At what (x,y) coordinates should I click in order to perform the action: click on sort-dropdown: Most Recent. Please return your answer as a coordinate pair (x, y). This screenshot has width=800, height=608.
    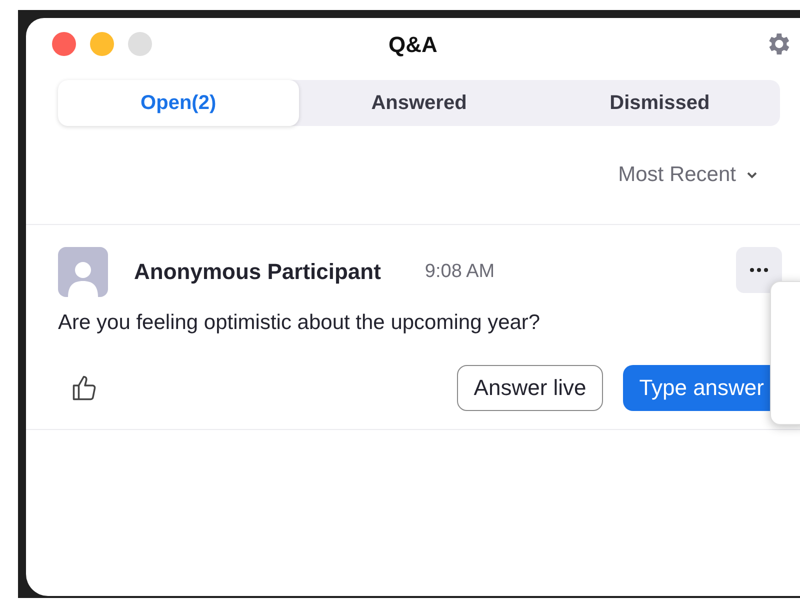
    Looking at the image, I should click on (688, 175).